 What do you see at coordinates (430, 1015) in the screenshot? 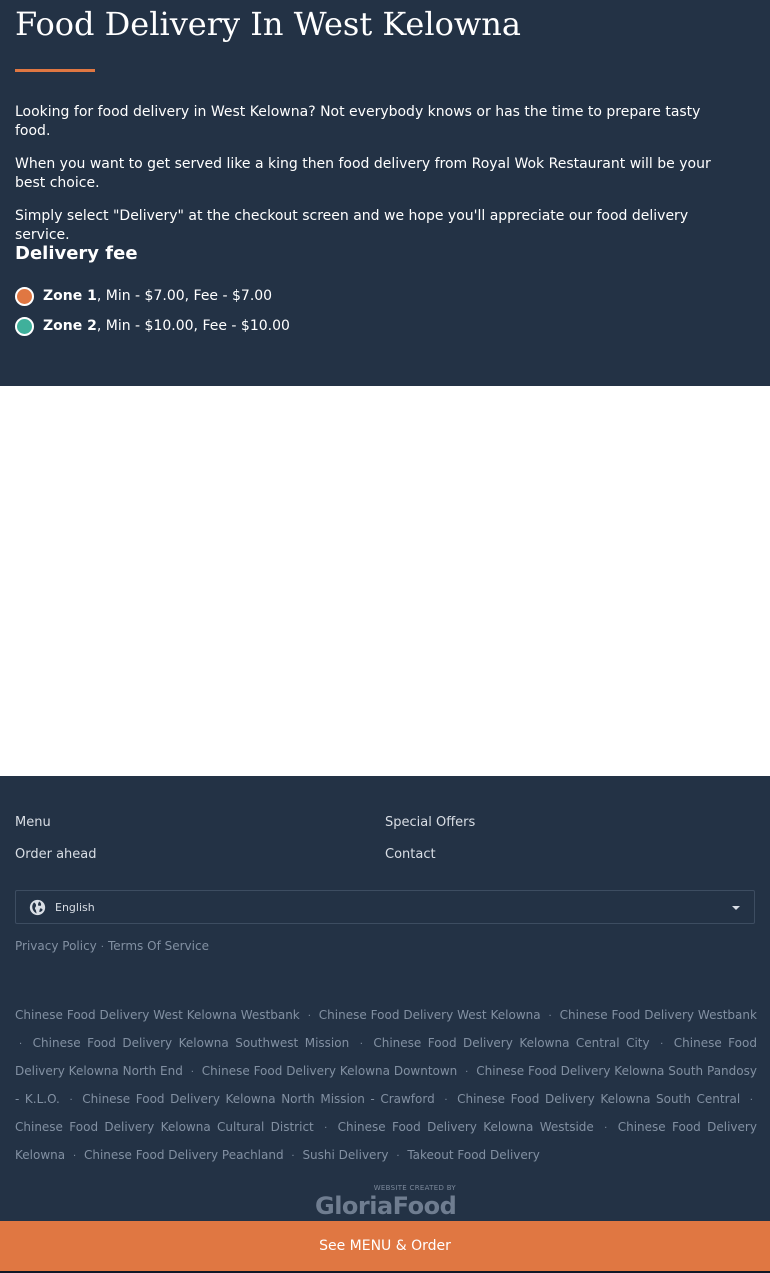
I see `seo-link: Chinese Food Delivery West Kelowna` at bounding box center [430, 1015].